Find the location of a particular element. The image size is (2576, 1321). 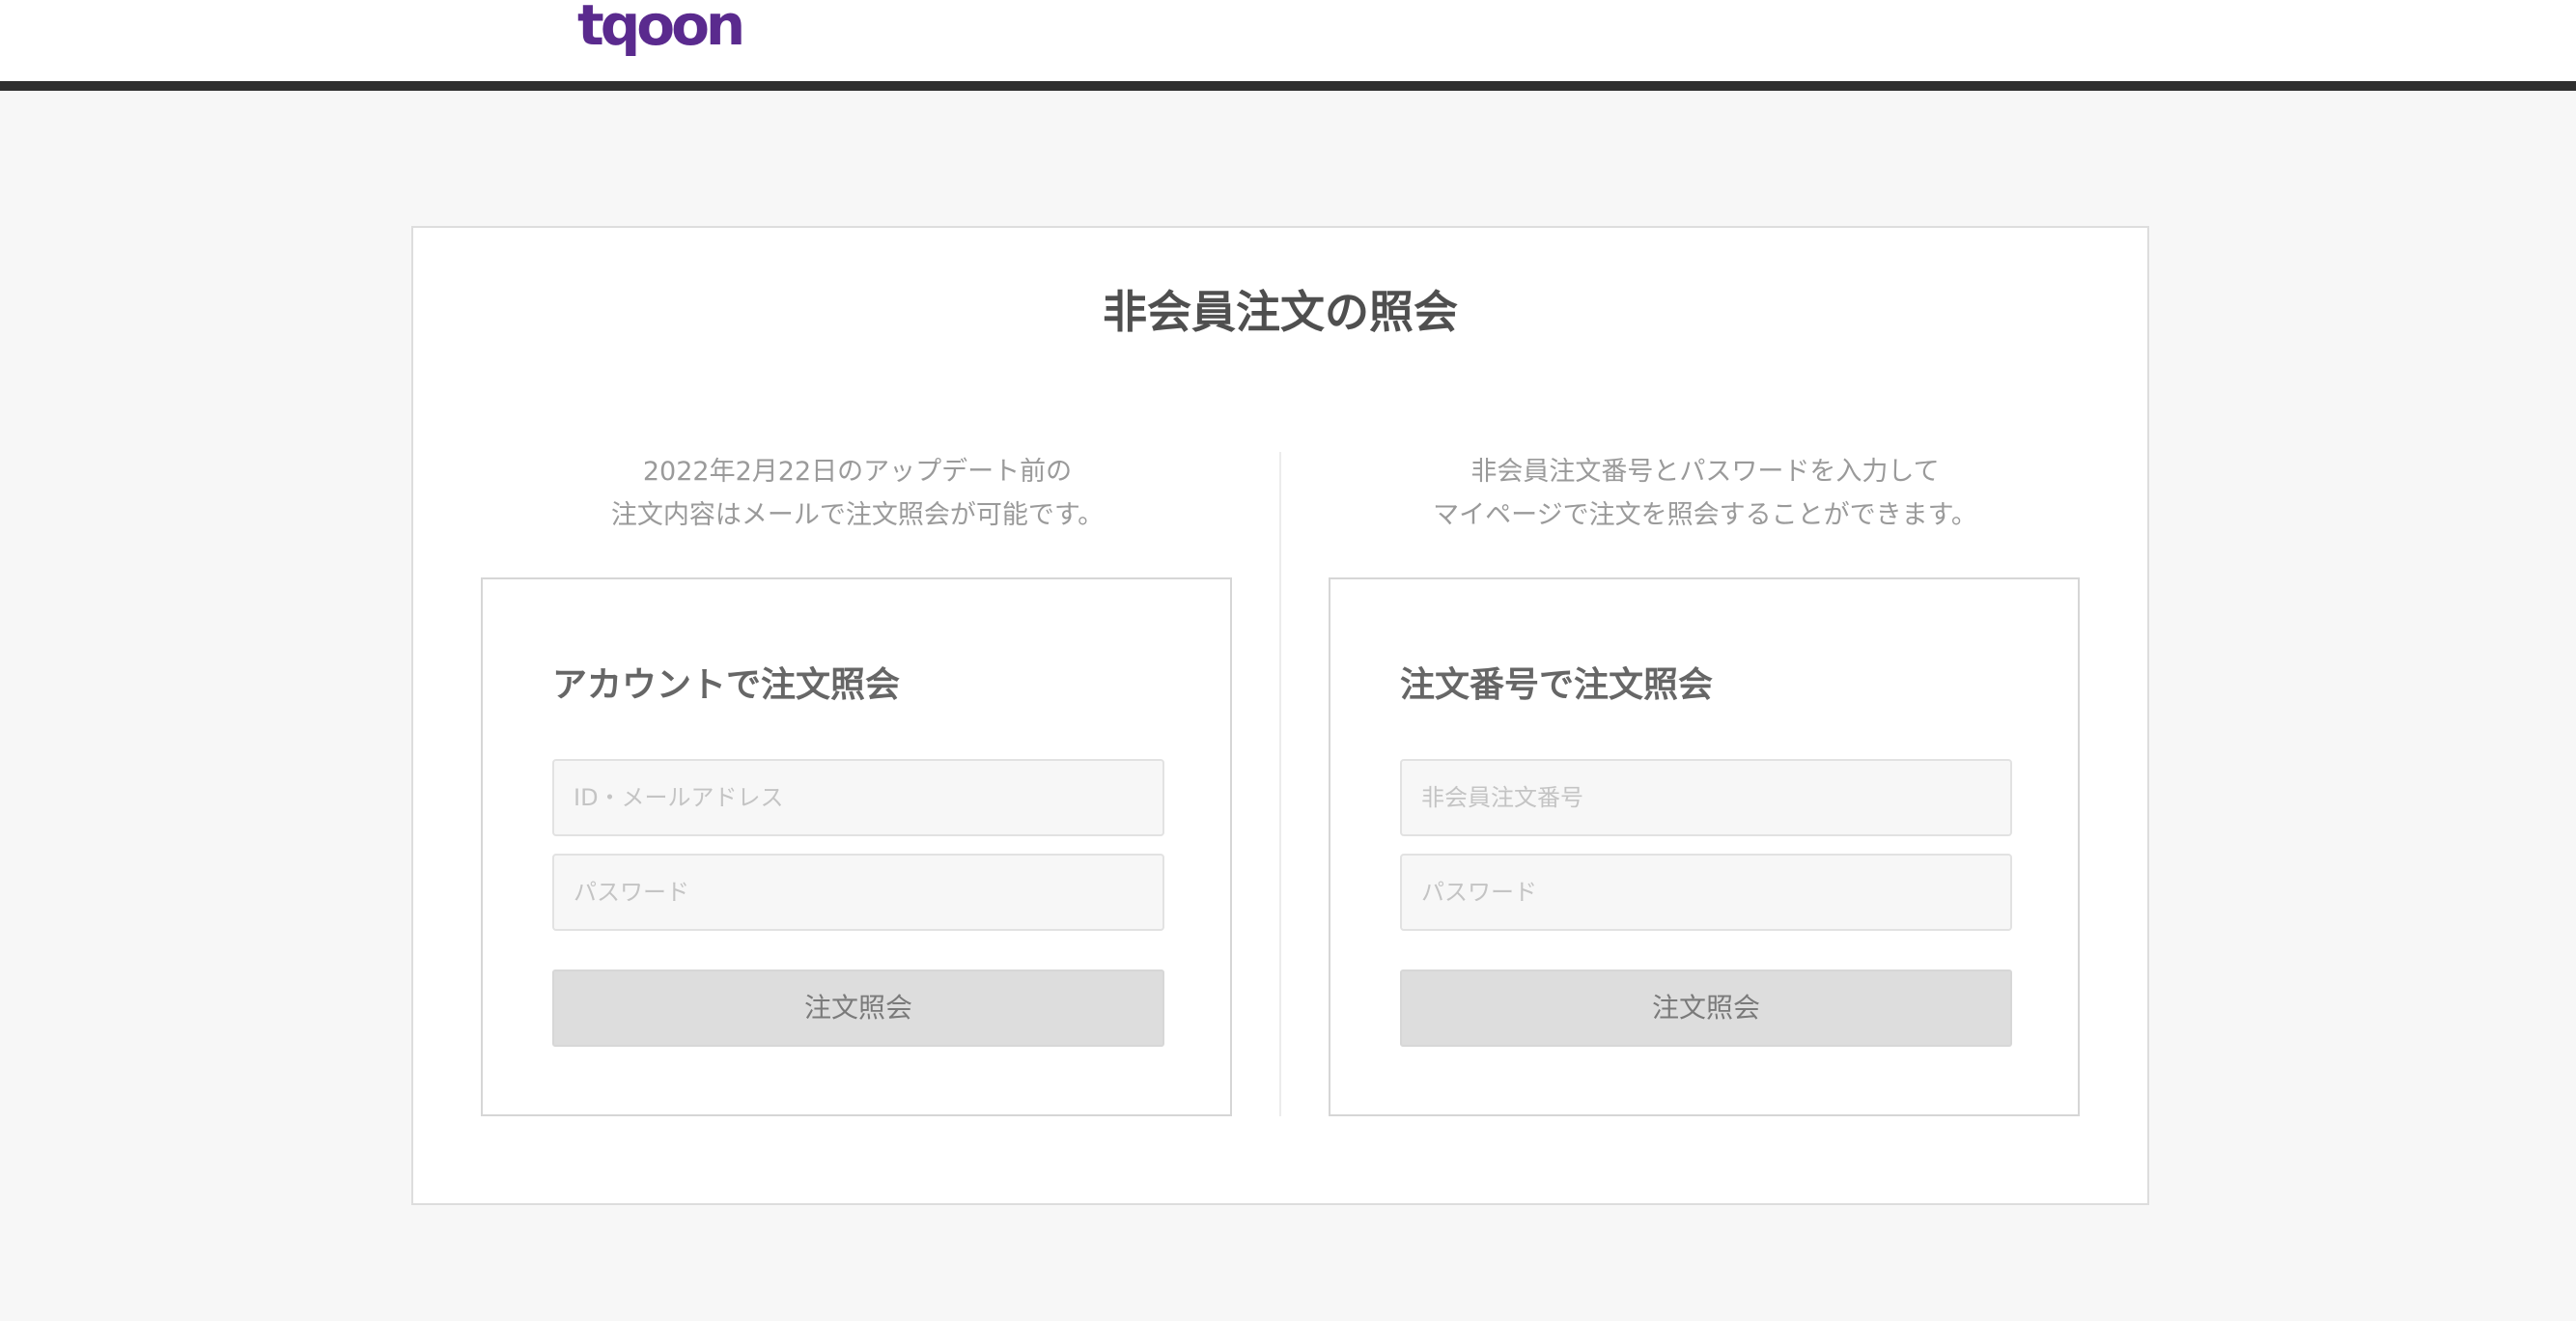

account-password-input is located at coordinates (858, 892).